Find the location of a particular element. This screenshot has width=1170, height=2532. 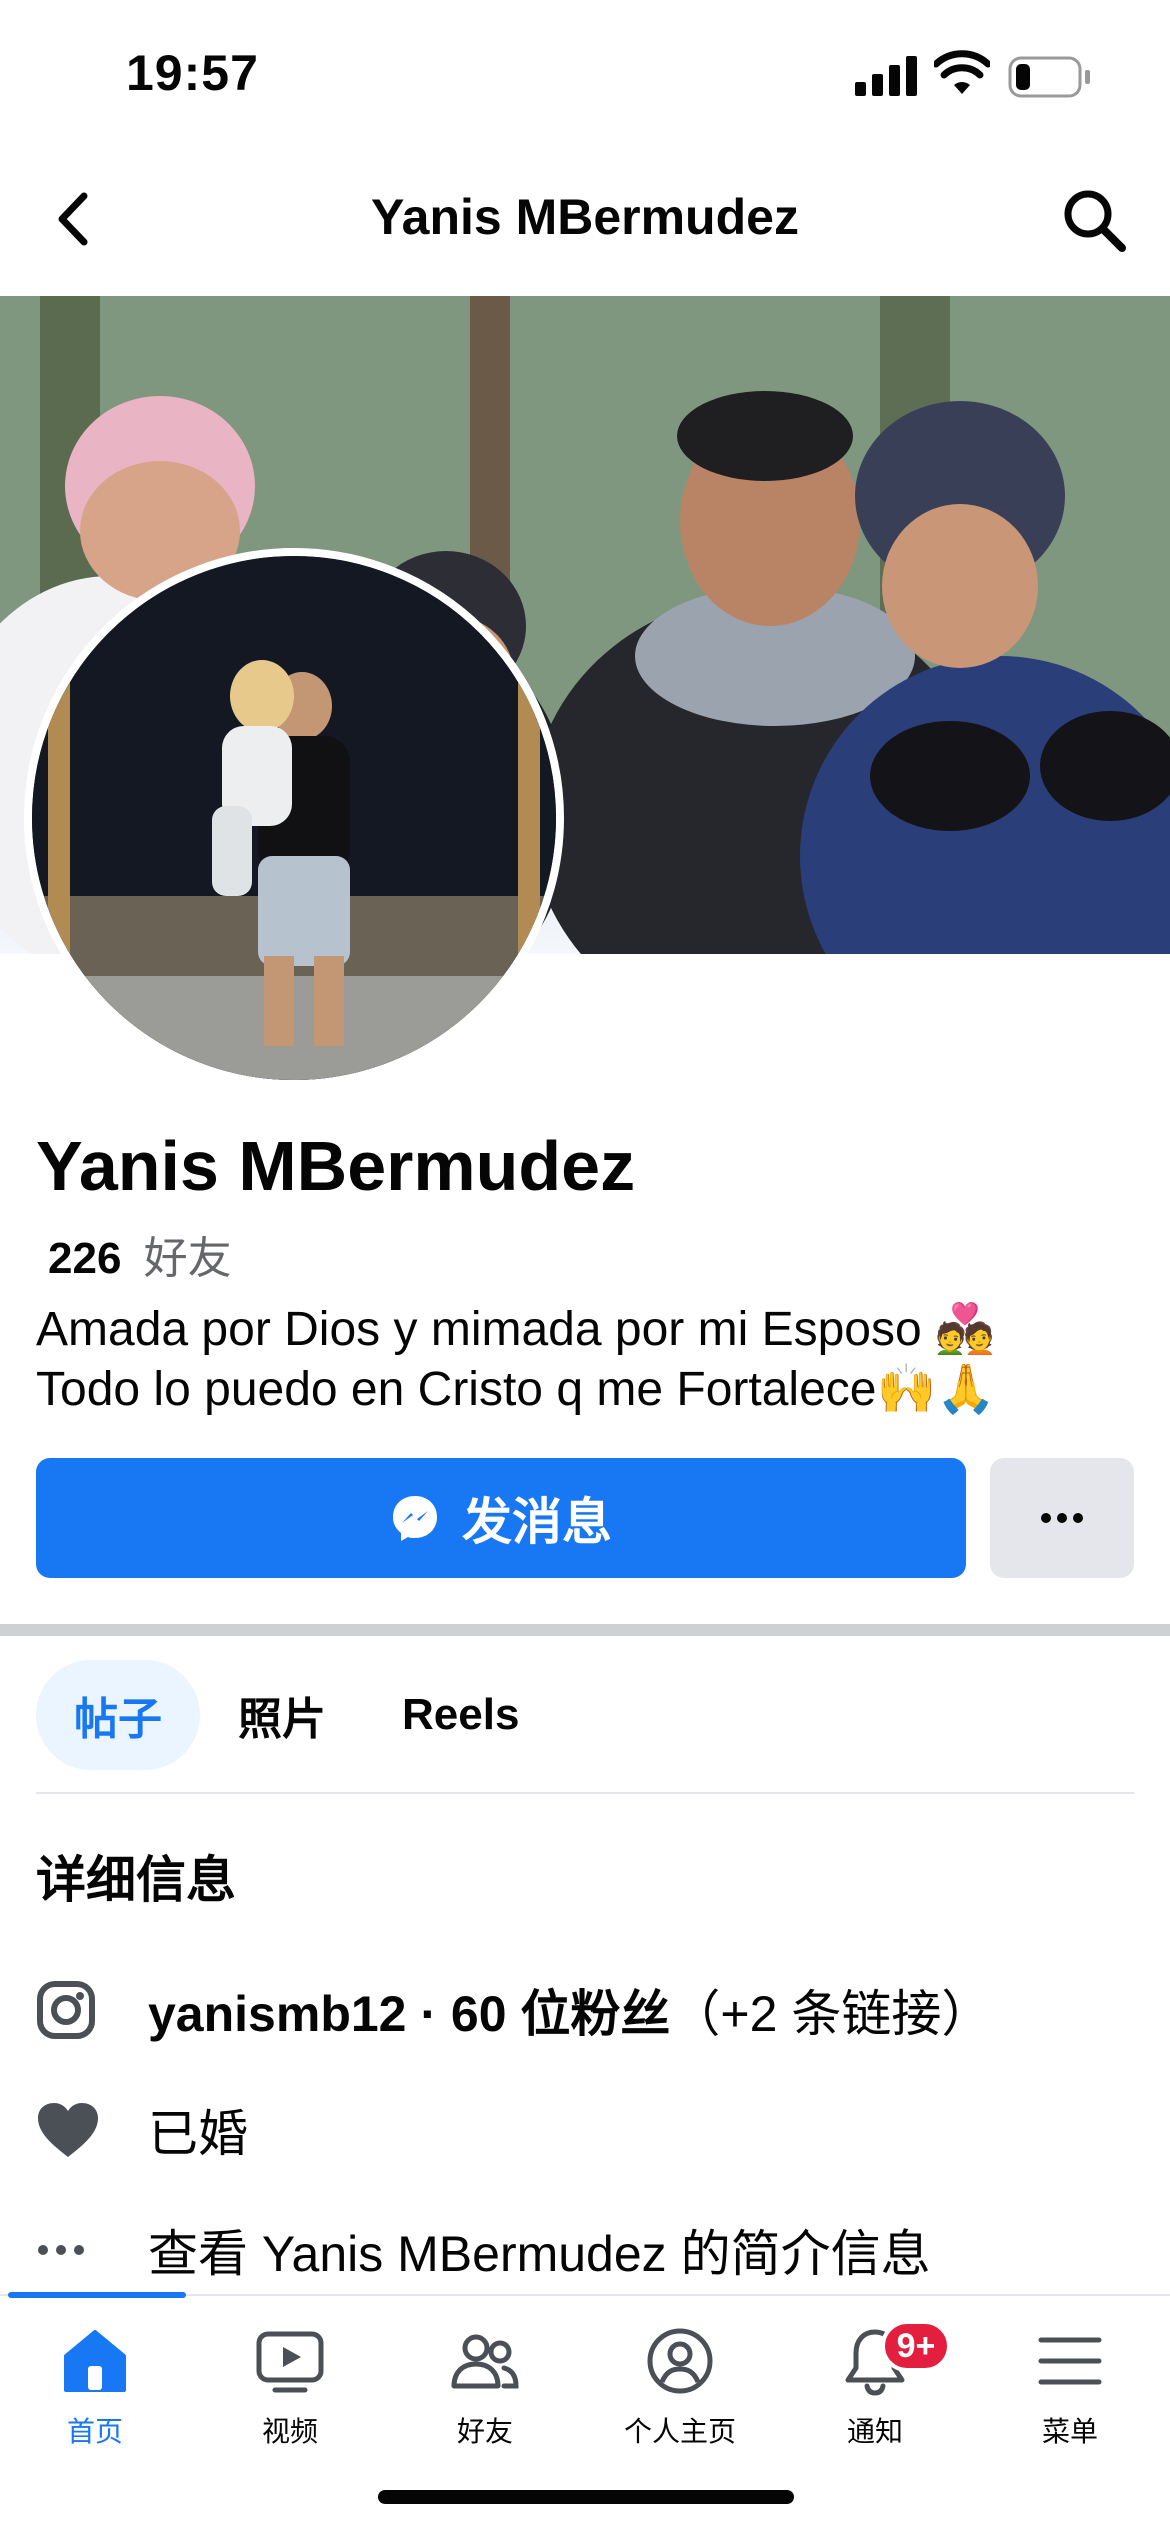

menu-icon is located at coordinates (1070, 2361).